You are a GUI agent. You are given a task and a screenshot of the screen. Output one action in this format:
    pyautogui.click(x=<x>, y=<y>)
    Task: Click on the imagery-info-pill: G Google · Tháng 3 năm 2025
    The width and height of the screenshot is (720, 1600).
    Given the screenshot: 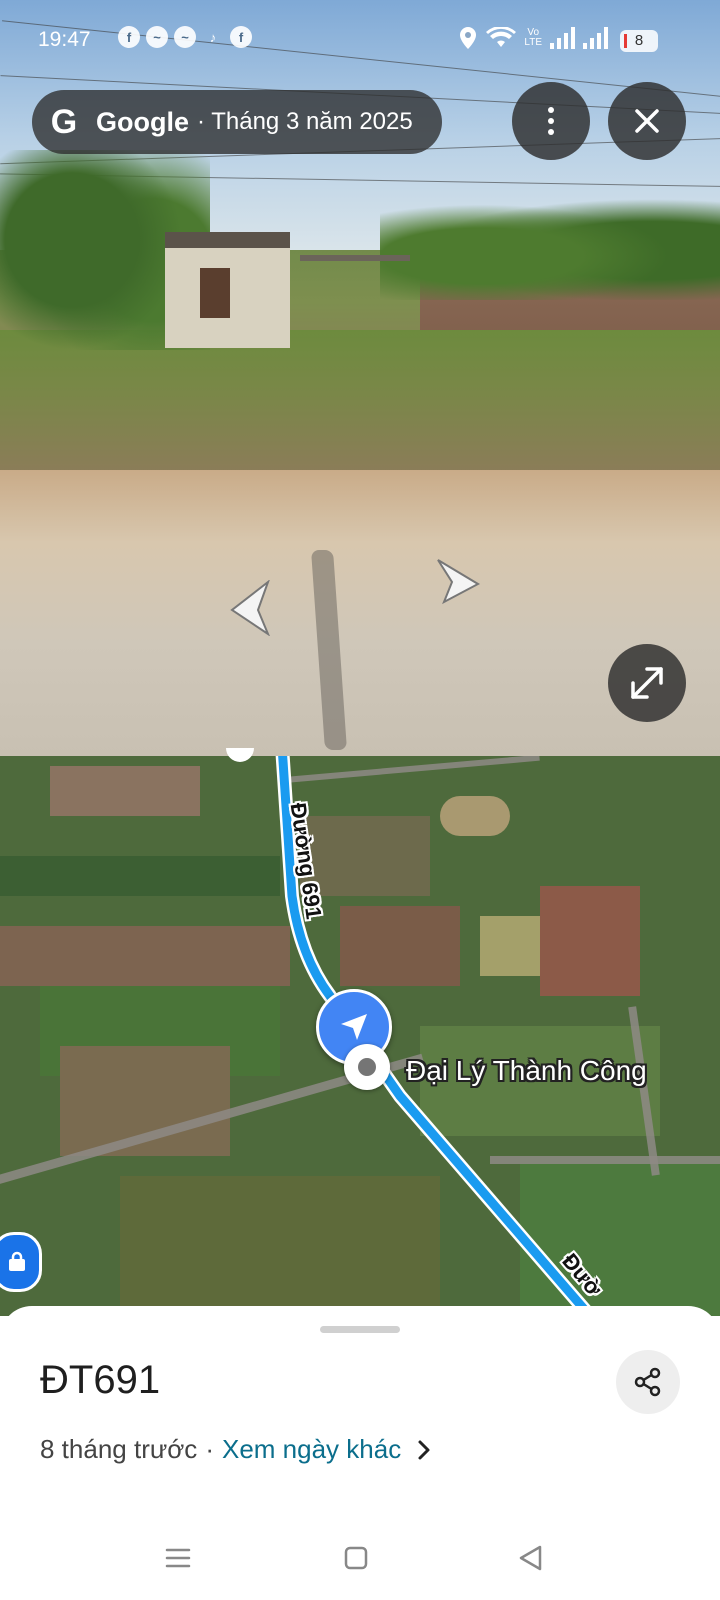 What is the action you would take?
    pyautogui.click(x=237, y=122)
    